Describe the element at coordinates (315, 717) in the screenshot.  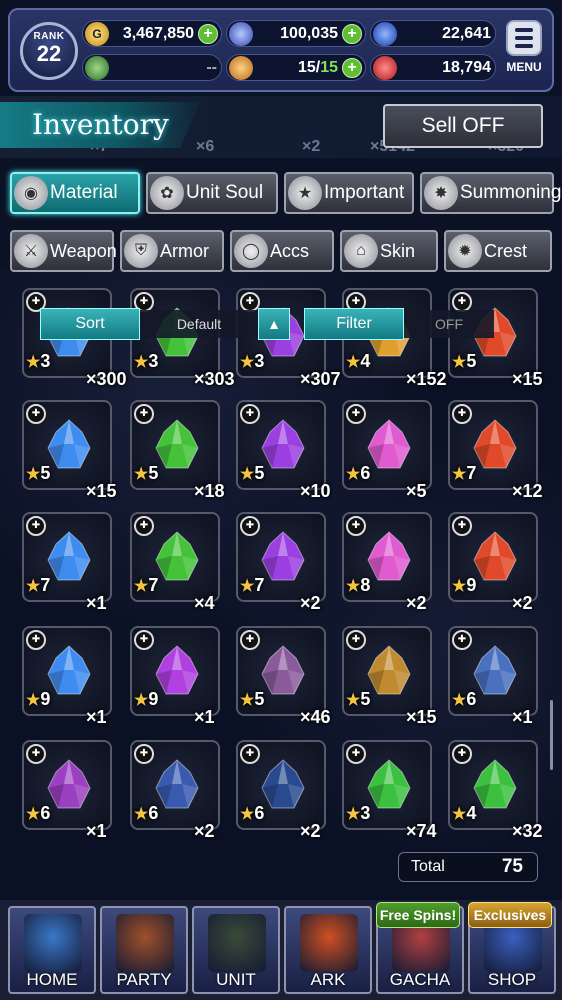
I see `item-quantity: ×46` at that location.